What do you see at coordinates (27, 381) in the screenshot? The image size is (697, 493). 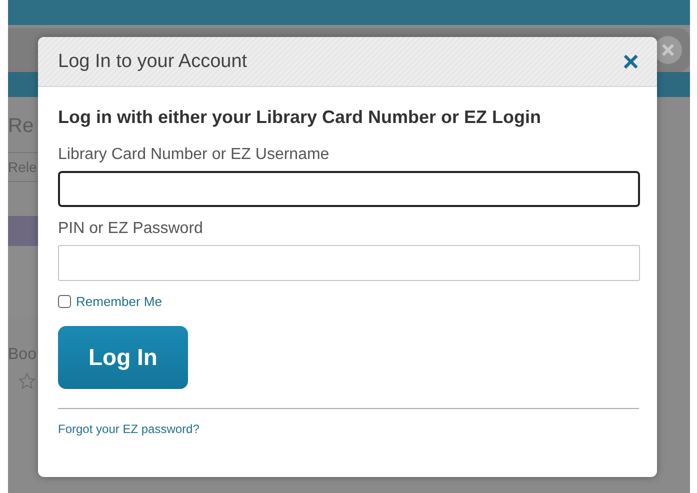 I see `star-icon` at bounding box center [27, 381].